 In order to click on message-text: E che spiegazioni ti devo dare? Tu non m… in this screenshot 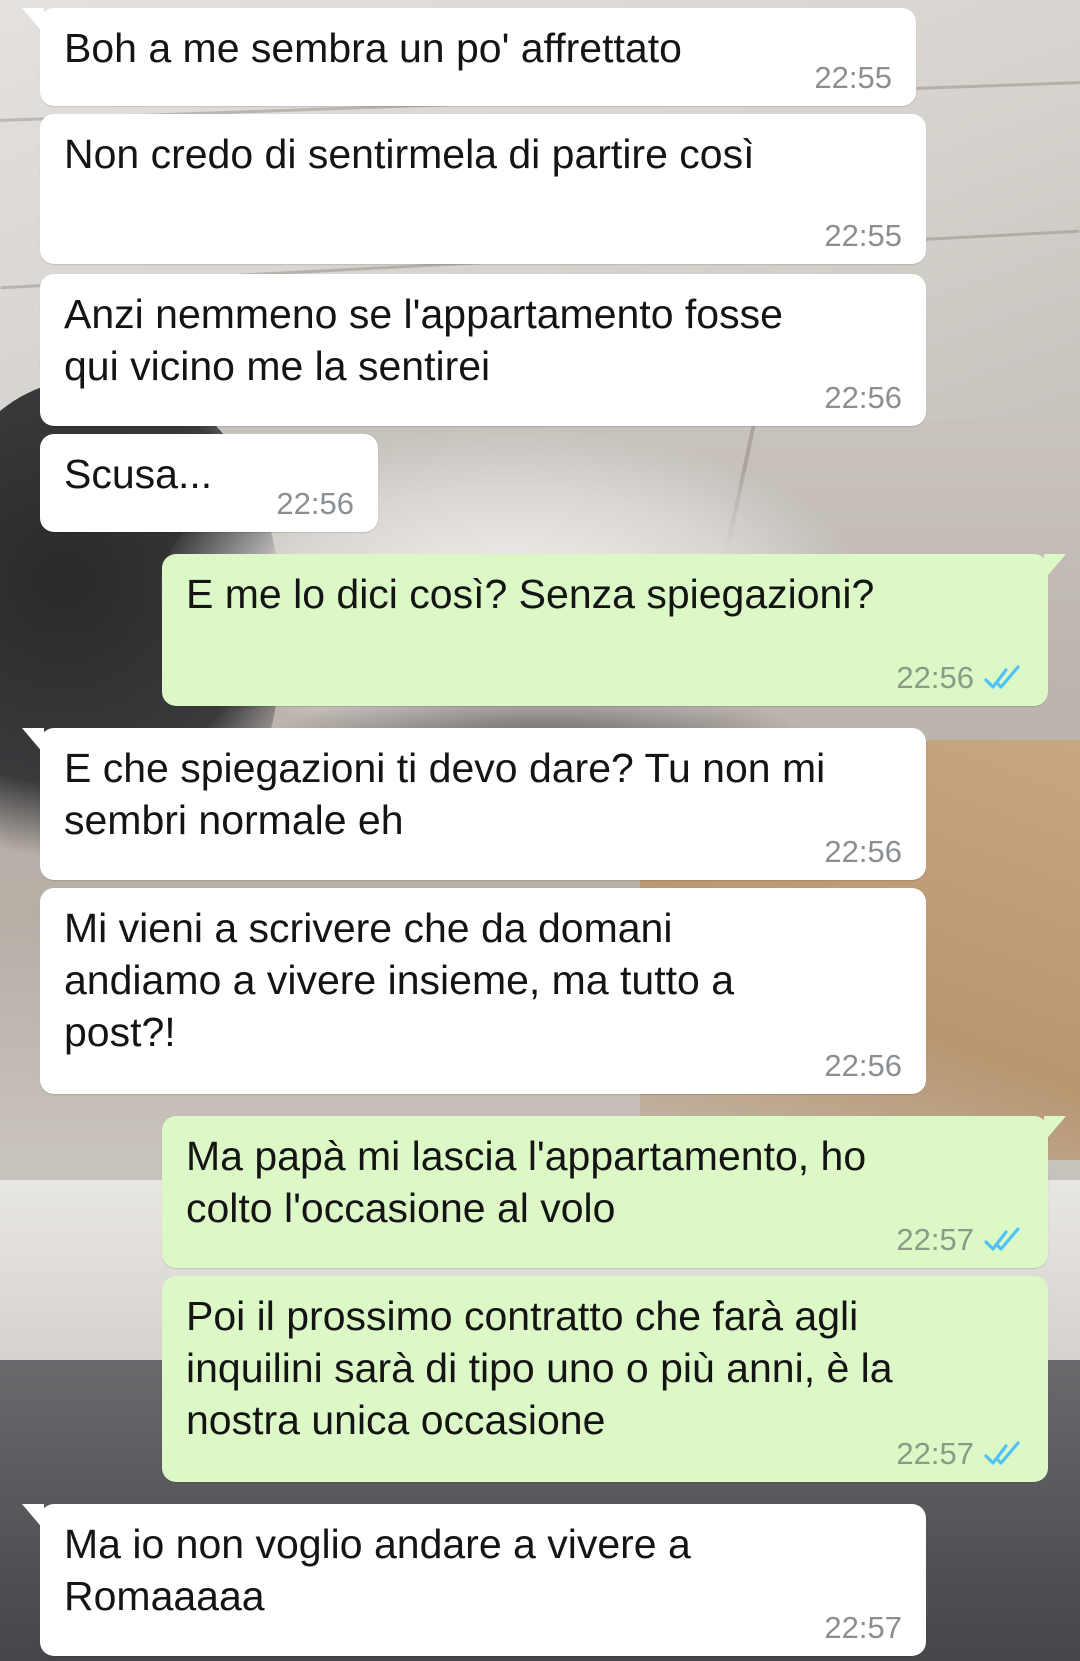, I will do `click(445, 794)`.